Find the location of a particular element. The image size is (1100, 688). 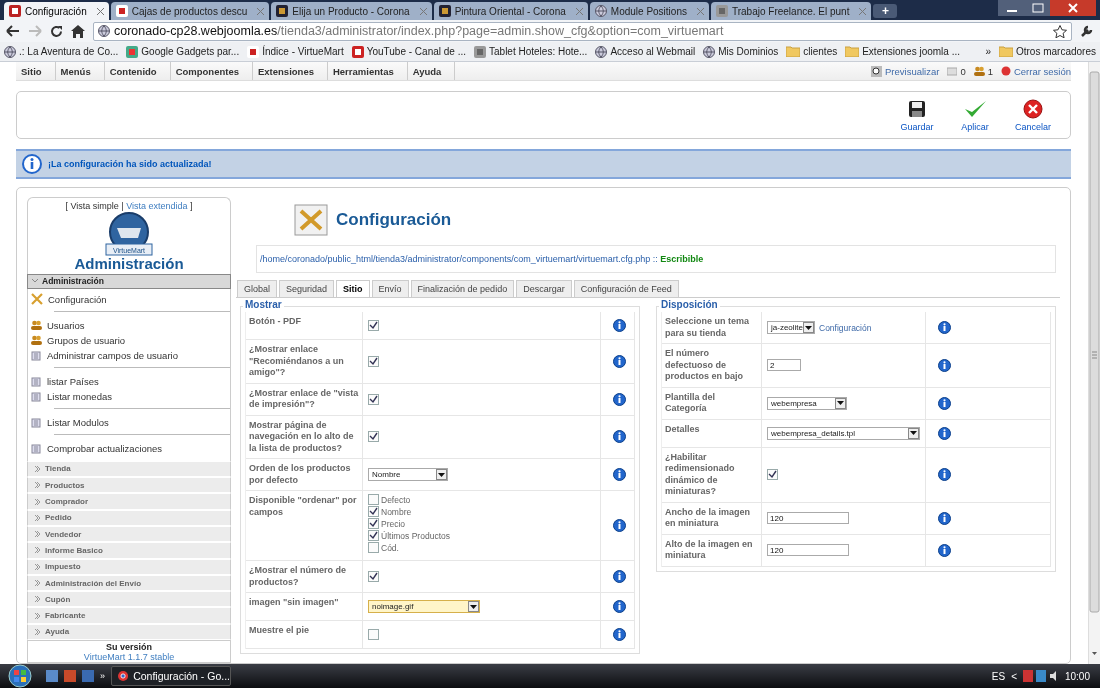

menu-item: Menús is located at coordinates (80, 71).